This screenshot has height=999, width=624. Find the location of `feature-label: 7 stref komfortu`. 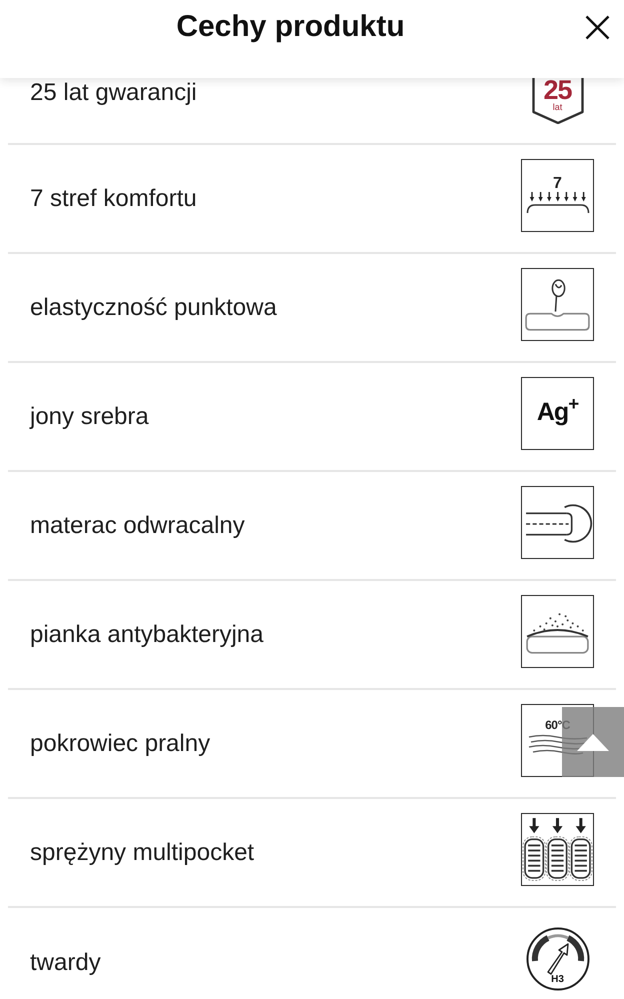

feature-label: 7 stref komfortu is located at coordinates (113, 198).